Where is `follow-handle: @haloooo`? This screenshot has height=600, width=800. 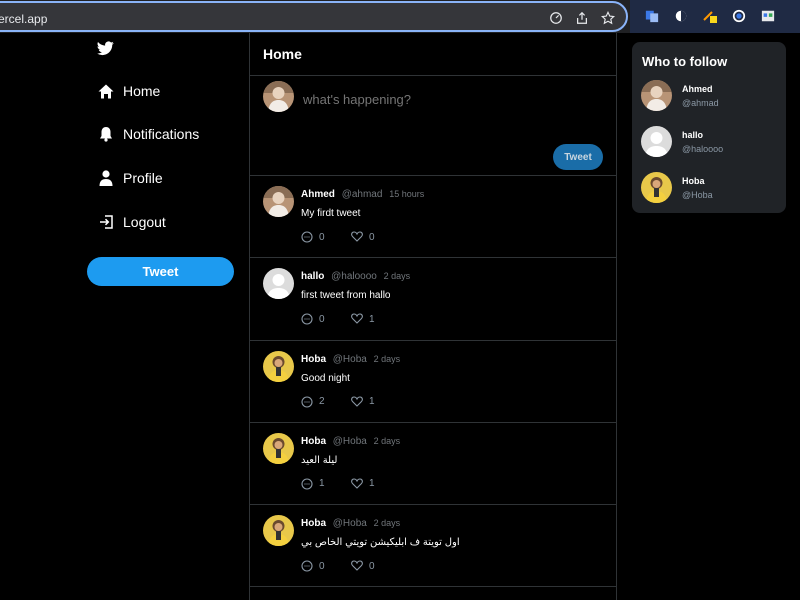
follow-handle: @haloooo is located at coordinates (703, 148).